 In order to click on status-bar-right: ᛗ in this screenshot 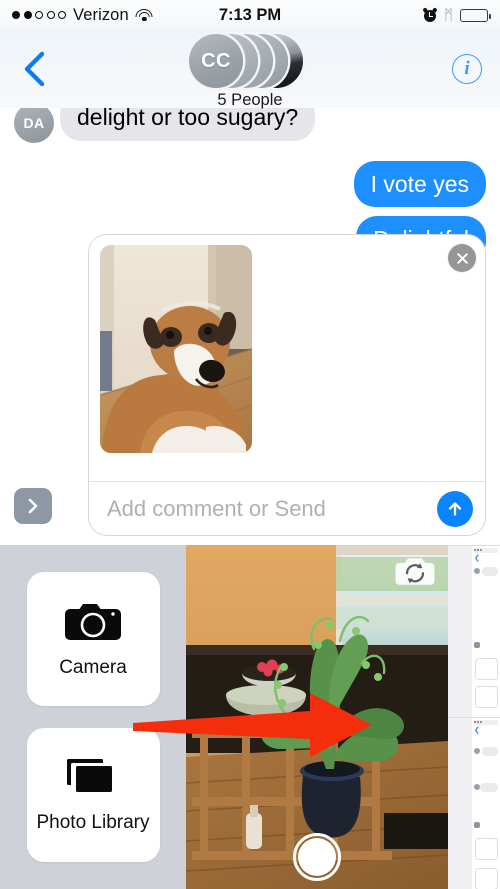, I will do `click(457, 15)`.